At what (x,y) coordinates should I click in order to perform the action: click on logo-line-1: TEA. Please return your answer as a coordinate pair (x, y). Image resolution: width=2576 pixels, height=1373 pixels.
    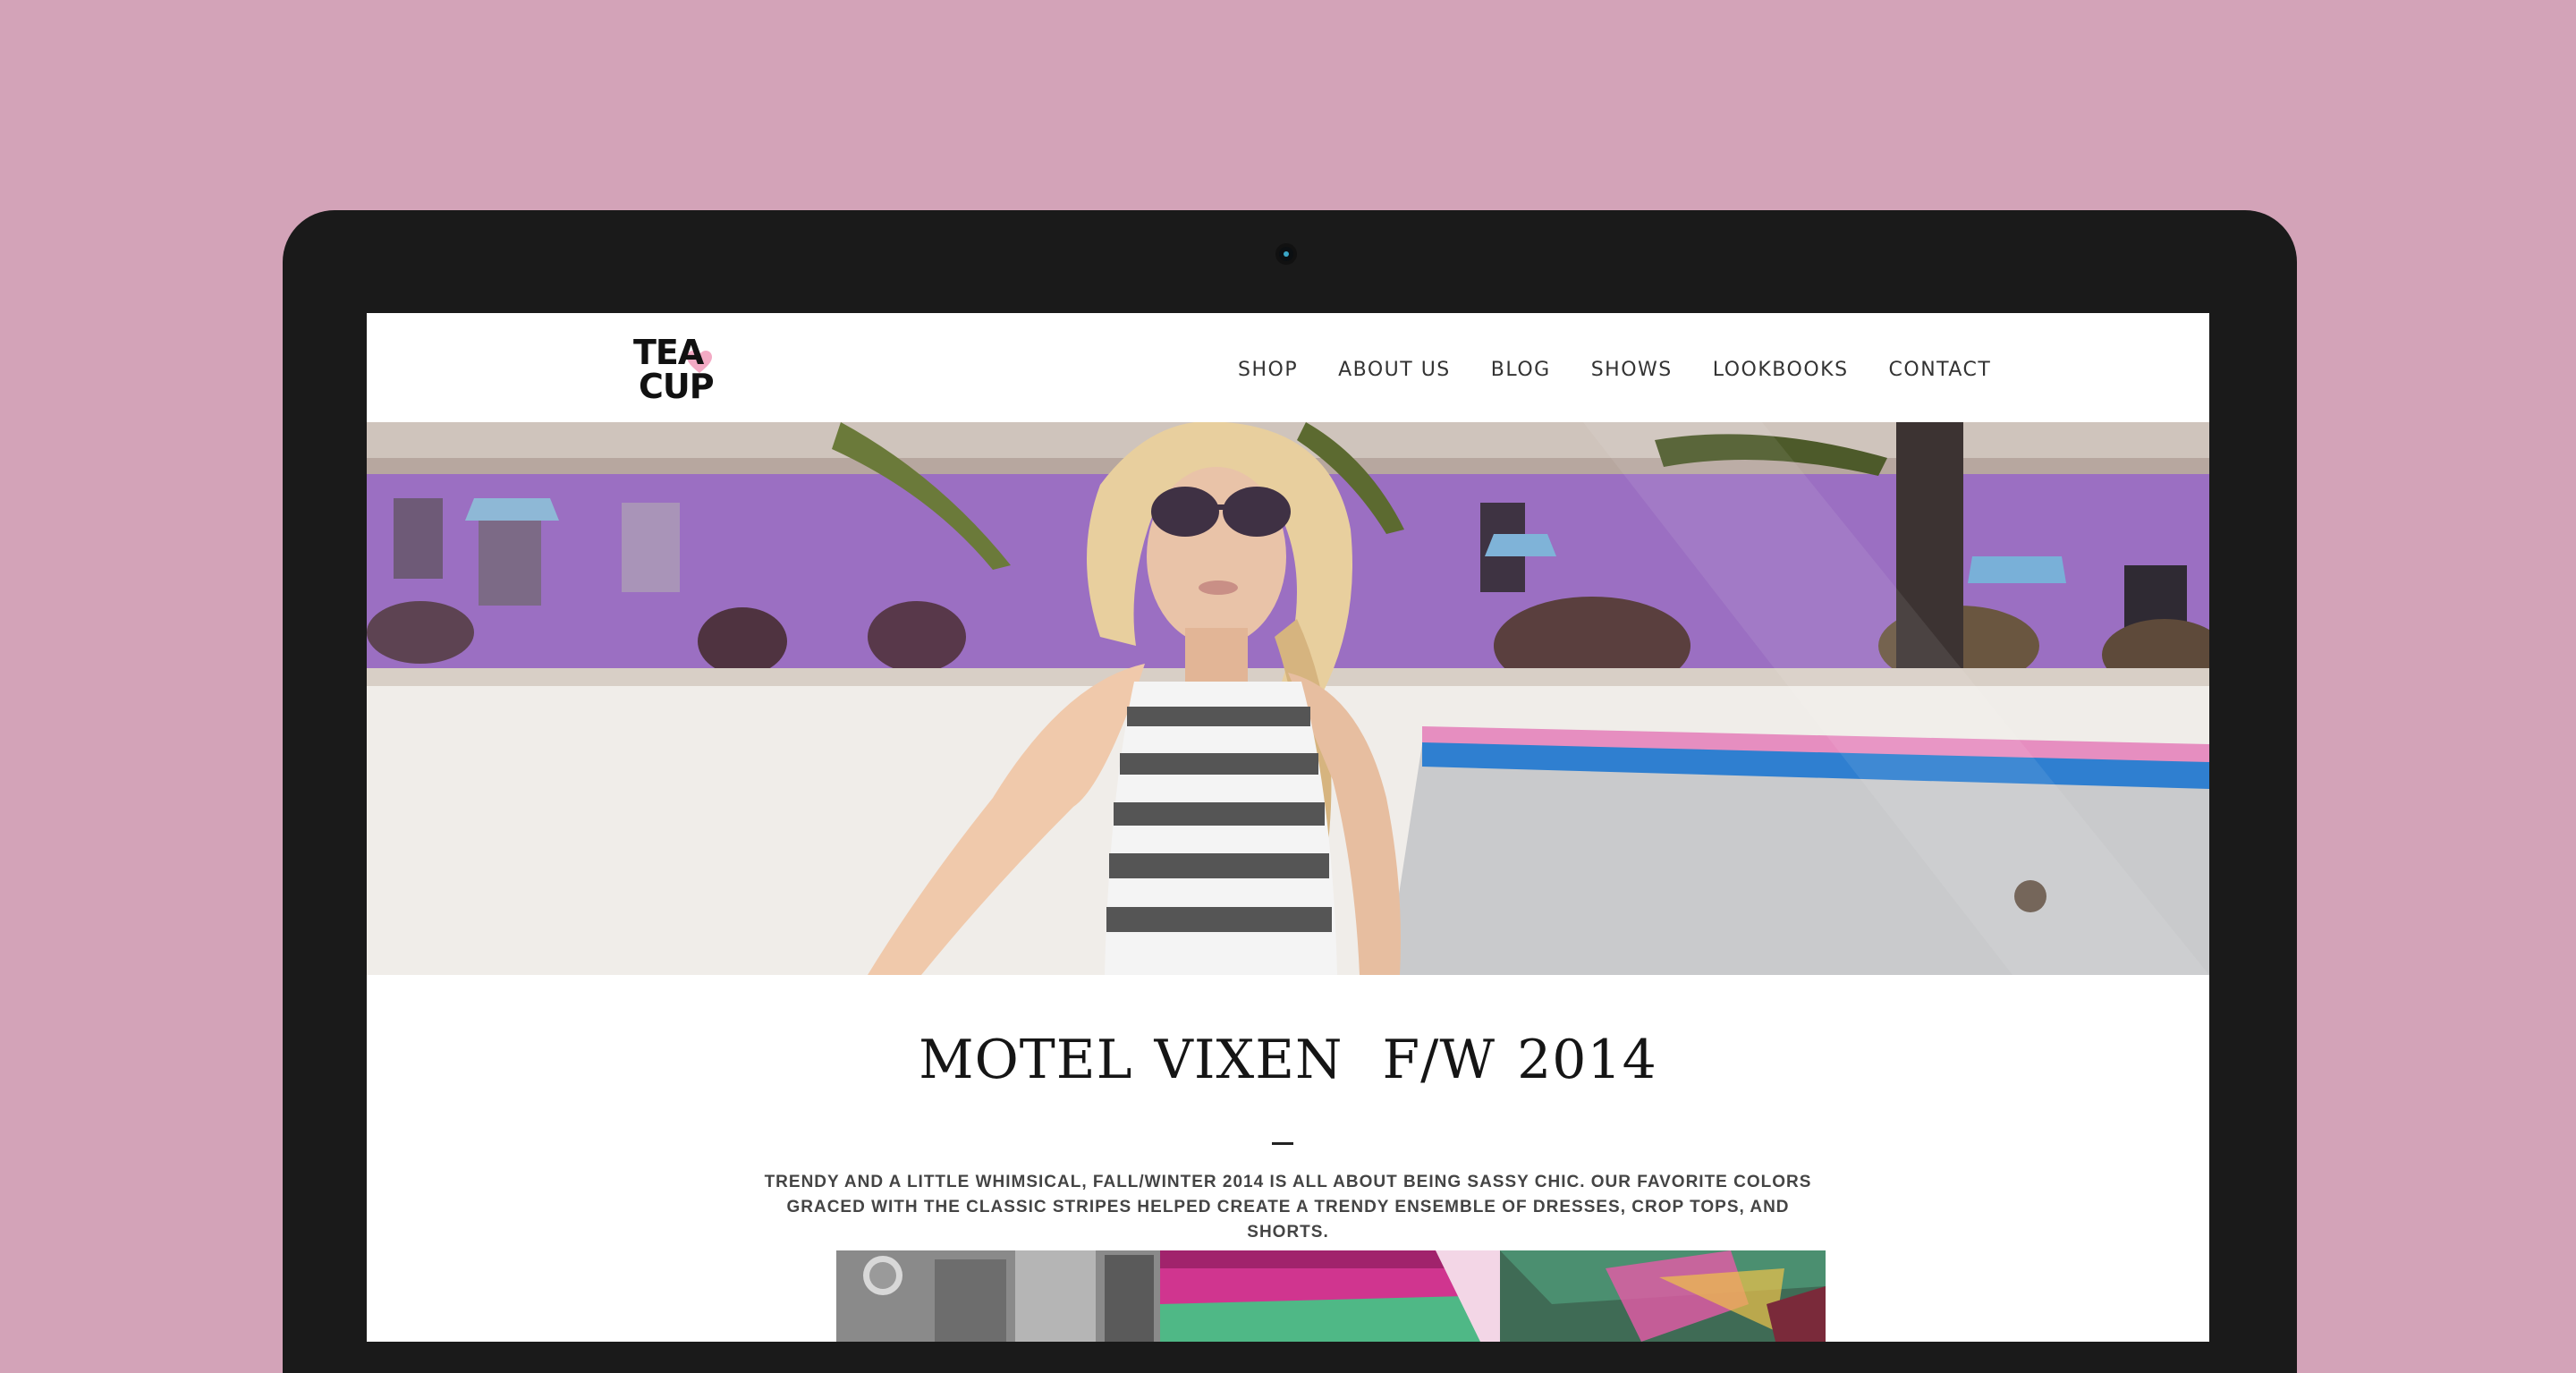
    Looking at the image, I should click on (668, 352).